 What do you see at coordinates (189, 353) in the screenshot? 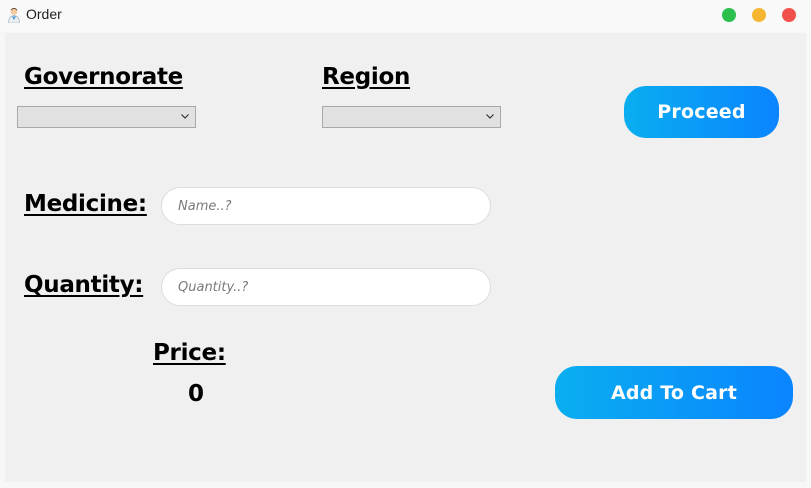
I see `price-label: Price:` at bounding box center [189, 353].